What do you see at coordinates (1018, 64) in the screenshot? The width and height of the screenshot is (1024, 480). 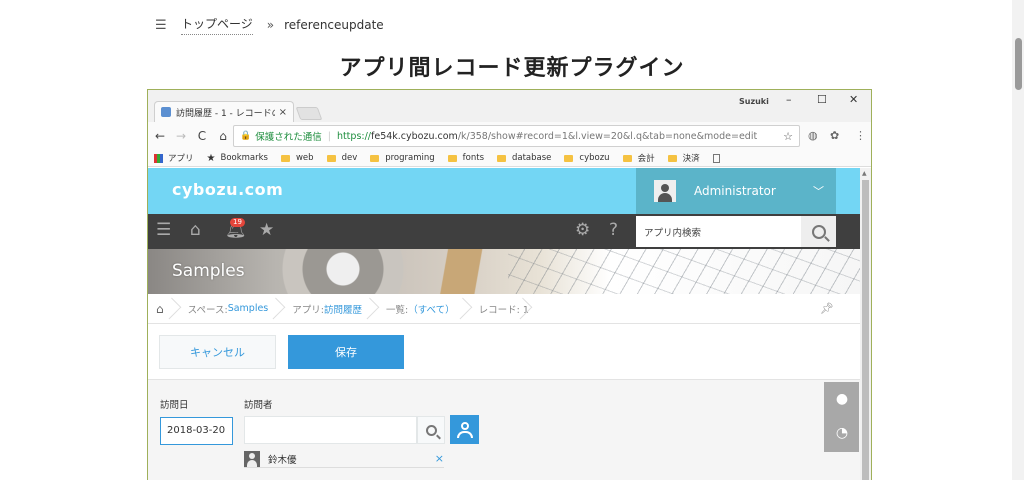 I see `page-scrollbar-thumb` at bounding box center [1018, 64].